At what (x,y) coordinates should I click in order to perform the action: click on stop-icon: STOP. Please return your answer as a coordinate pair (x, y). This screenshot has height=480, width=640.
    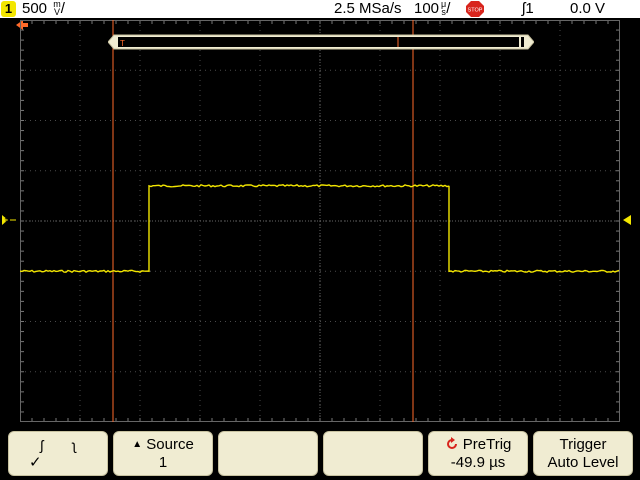
    Looking at the image, I should click on (475, 9).